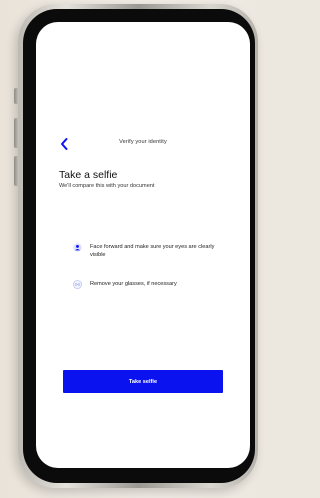 This screenshot has height=498, width=320. Describe the element at coordinates (88, 175) in the screenshot. I see `page-title: Take a selfie` at that location.